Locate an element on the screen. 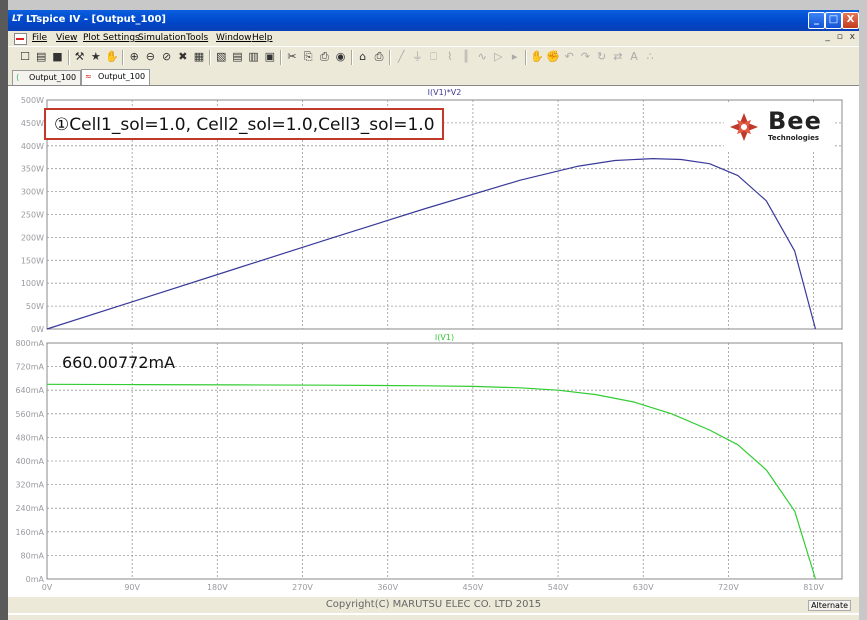 This screenshot has width=867, height=620. y-tick-label: 250W is located at coordinates (32, 215).